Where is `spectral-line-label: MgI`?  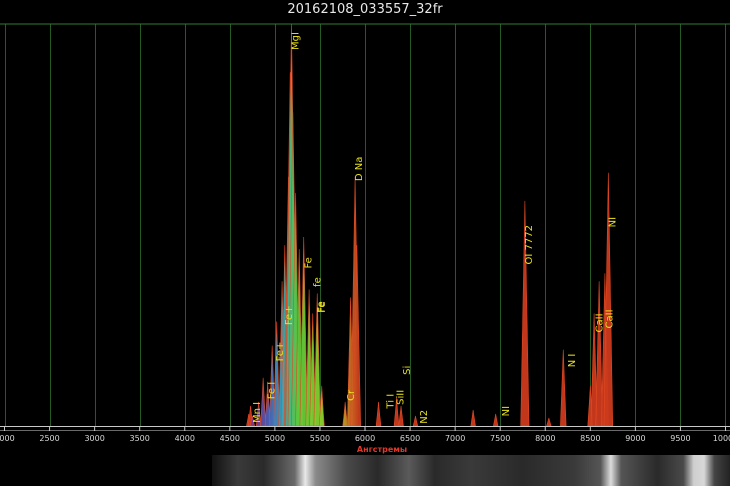
spectral-line-label: MgI is located at coordinates (295, 41).